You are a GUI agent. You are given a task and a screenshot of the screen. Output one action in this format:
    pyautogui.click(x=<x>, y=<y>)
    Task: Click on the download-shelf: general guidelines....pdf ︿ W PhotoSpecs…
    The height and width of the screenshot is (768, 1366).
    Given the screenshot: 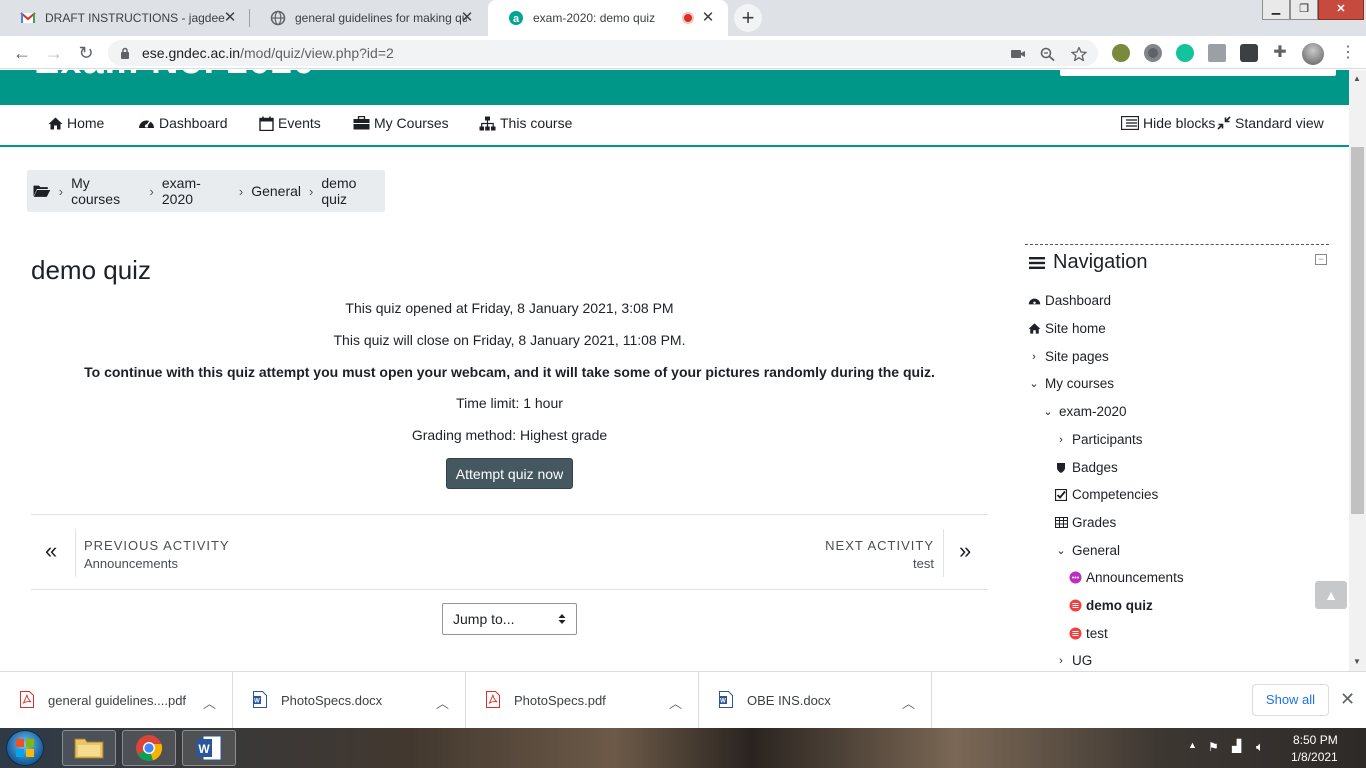 What is the action you would take?
    pyautogui.click(x=683, y=700)
    